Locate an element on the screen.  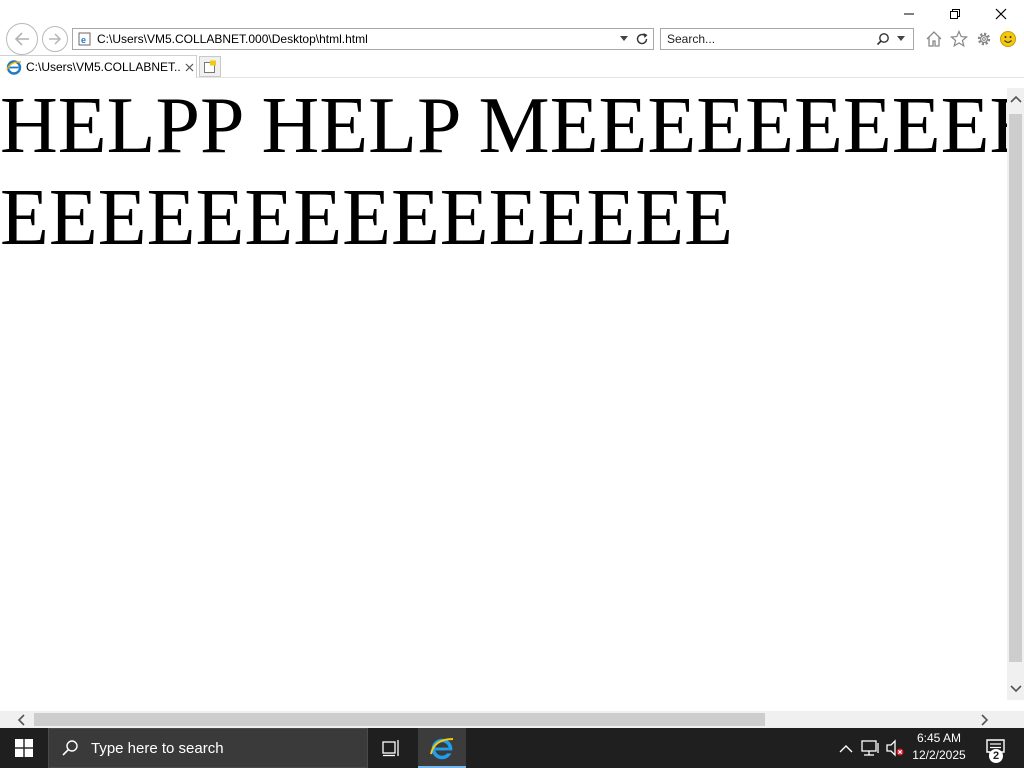
favorites-button is located at coordinates (959, 39).